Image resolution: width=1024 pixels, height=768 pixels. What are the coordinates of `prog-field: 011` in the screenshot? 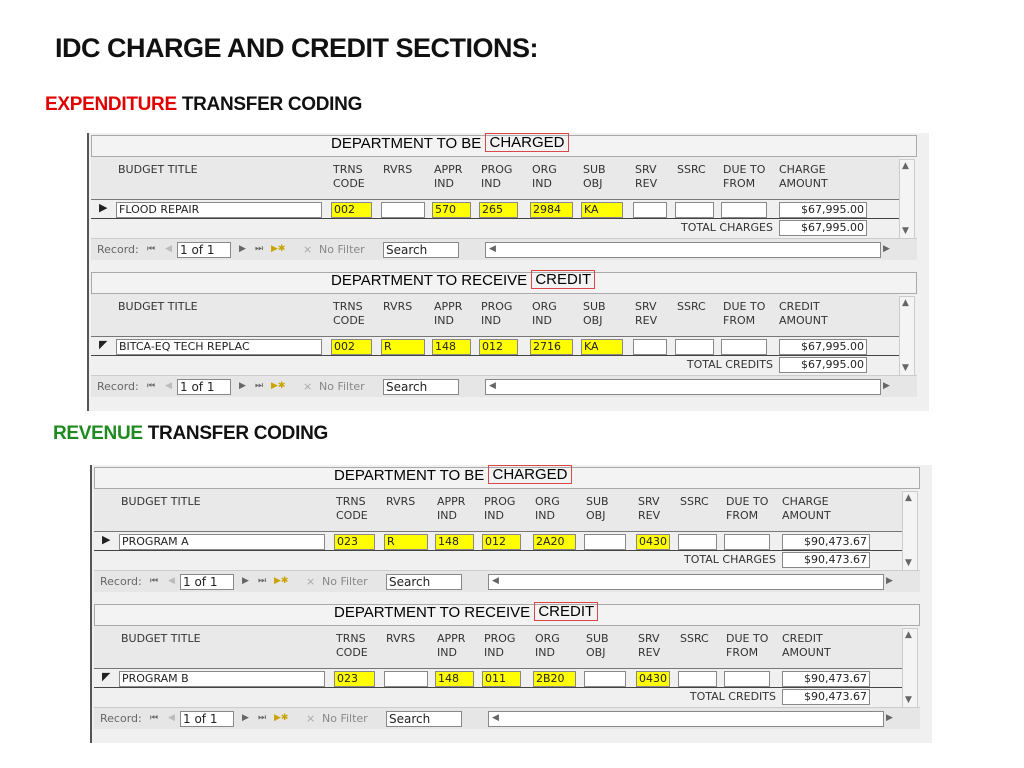 It's located at (501, 679).